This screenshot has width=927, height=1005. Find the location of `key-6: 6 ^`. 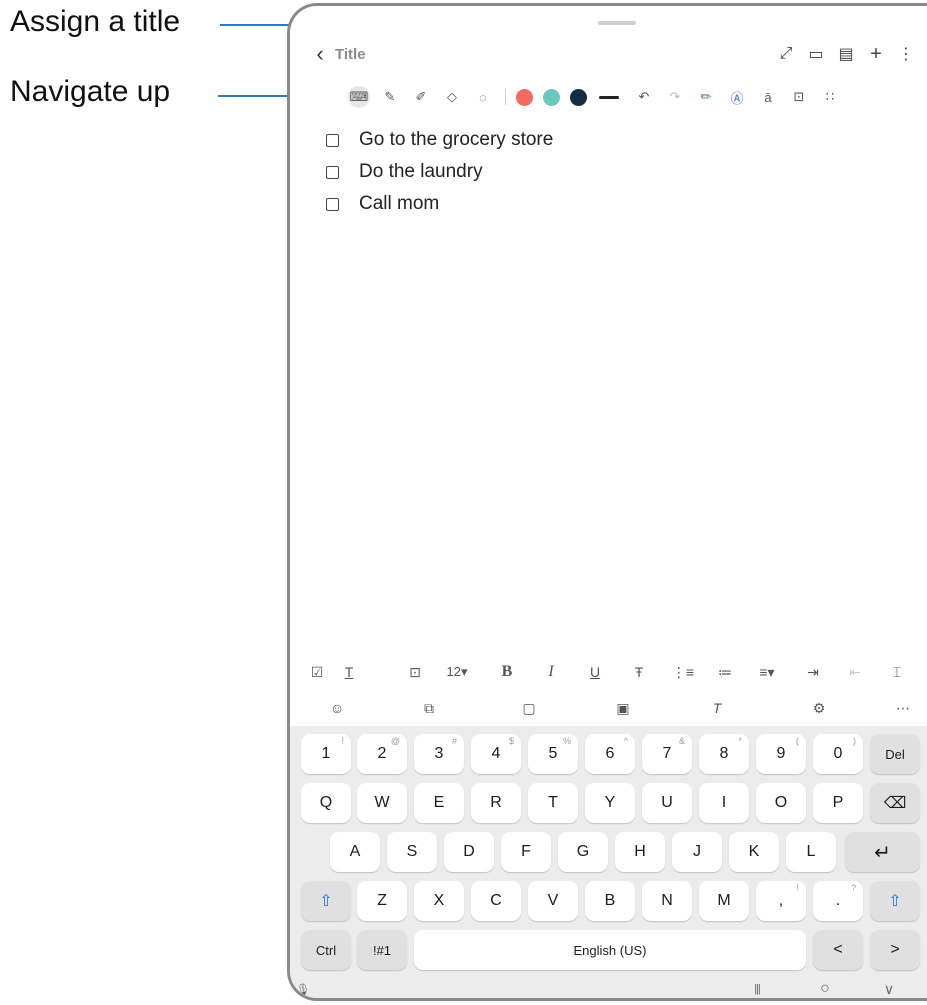

key-6: 6 ^ is located at coordinates (610, 754).